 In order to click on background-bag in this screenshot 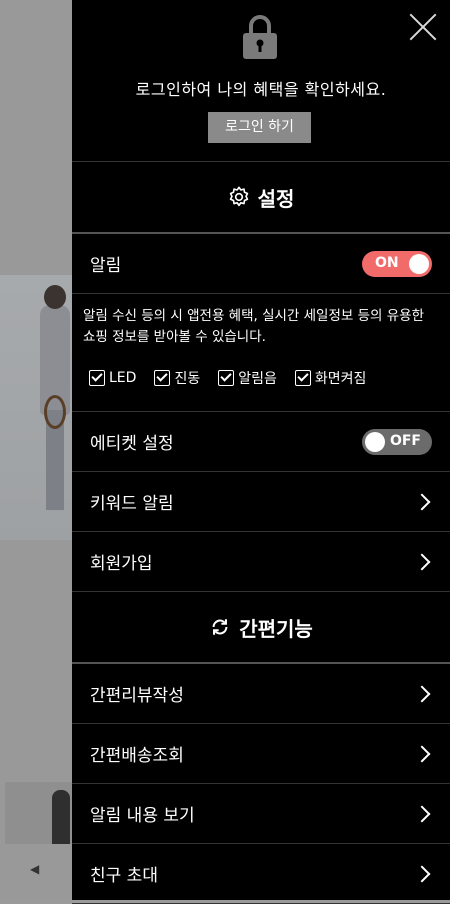, I will do `click(55, 412)`.